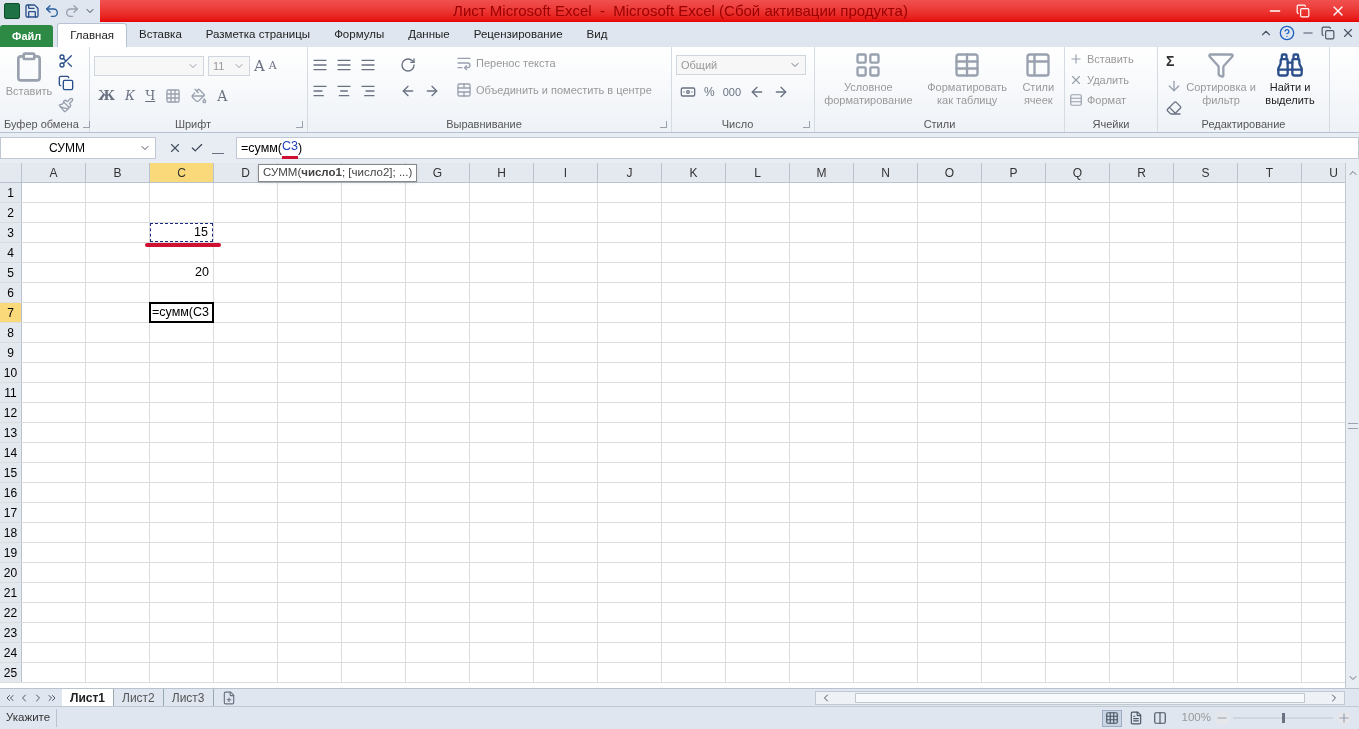  I want to click on enter-icon, so click(197, 148).